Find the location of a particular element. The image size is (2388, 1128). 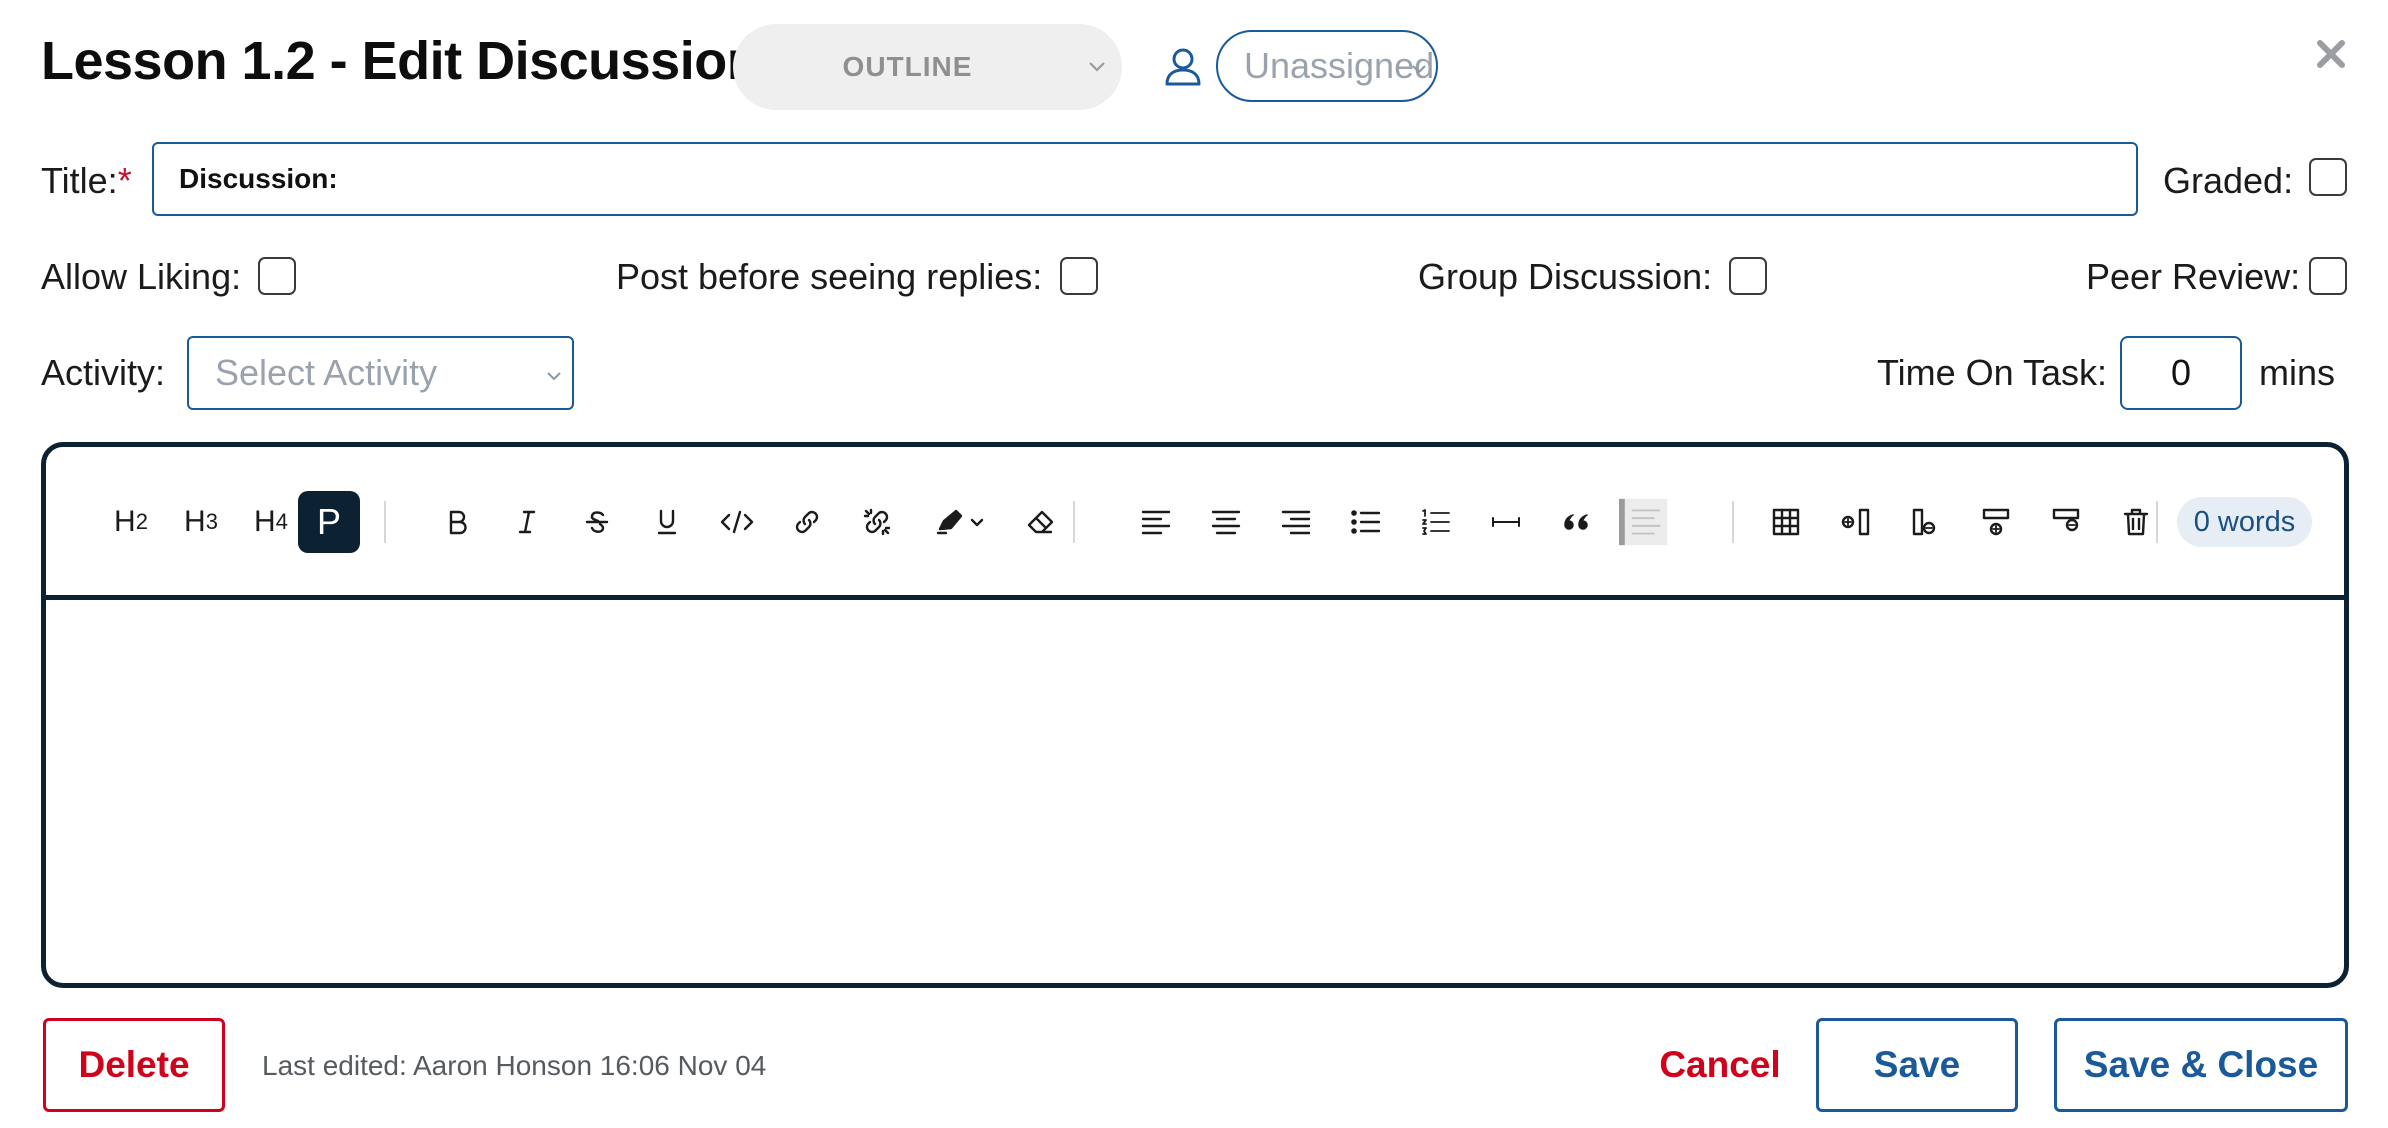

horizontal-rule-button is located at coordinates (1506, 522).